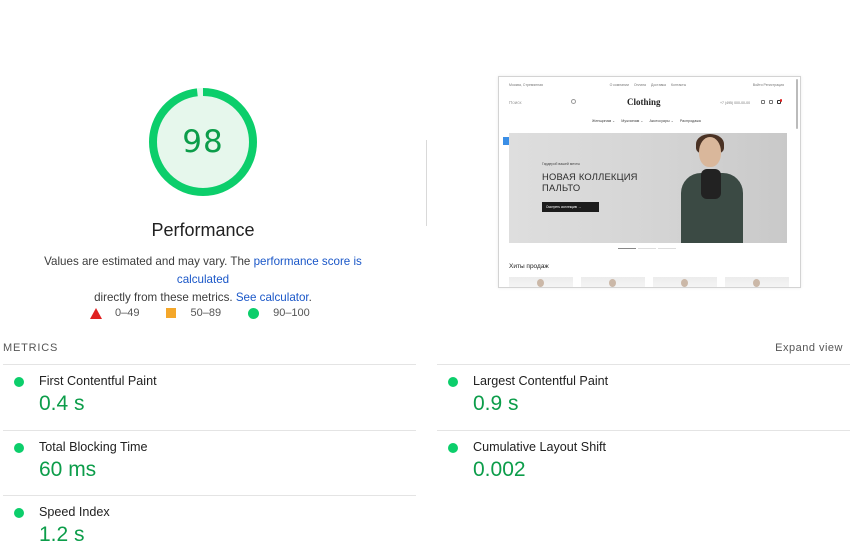 Image resolution: width=852 pixels, height=560 pixels. I want to click on description-text-middle: directly from these metrics., so click(165, 297).